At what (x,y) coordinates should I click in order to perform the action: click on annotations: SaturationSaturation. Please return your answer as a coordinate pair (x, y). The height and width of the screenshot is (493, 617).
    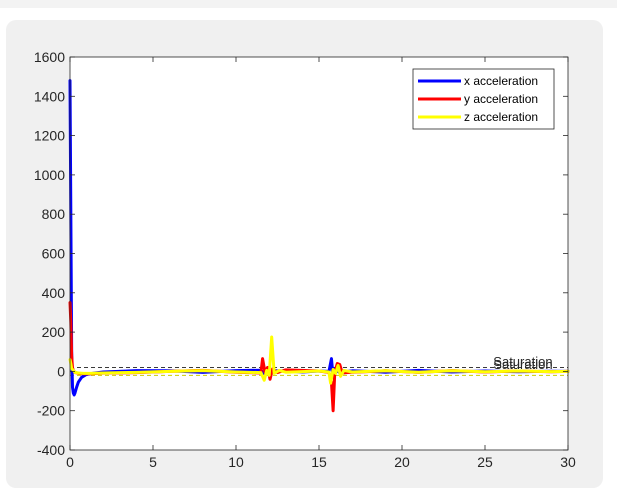
    Looking at the image, I should click on (522, 363).